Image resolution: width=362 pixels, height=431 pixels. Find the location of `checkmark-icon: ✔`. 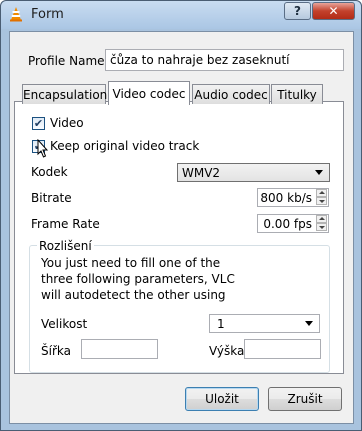

checkmark-icon: ✔ is located at coordinates (38, 123).